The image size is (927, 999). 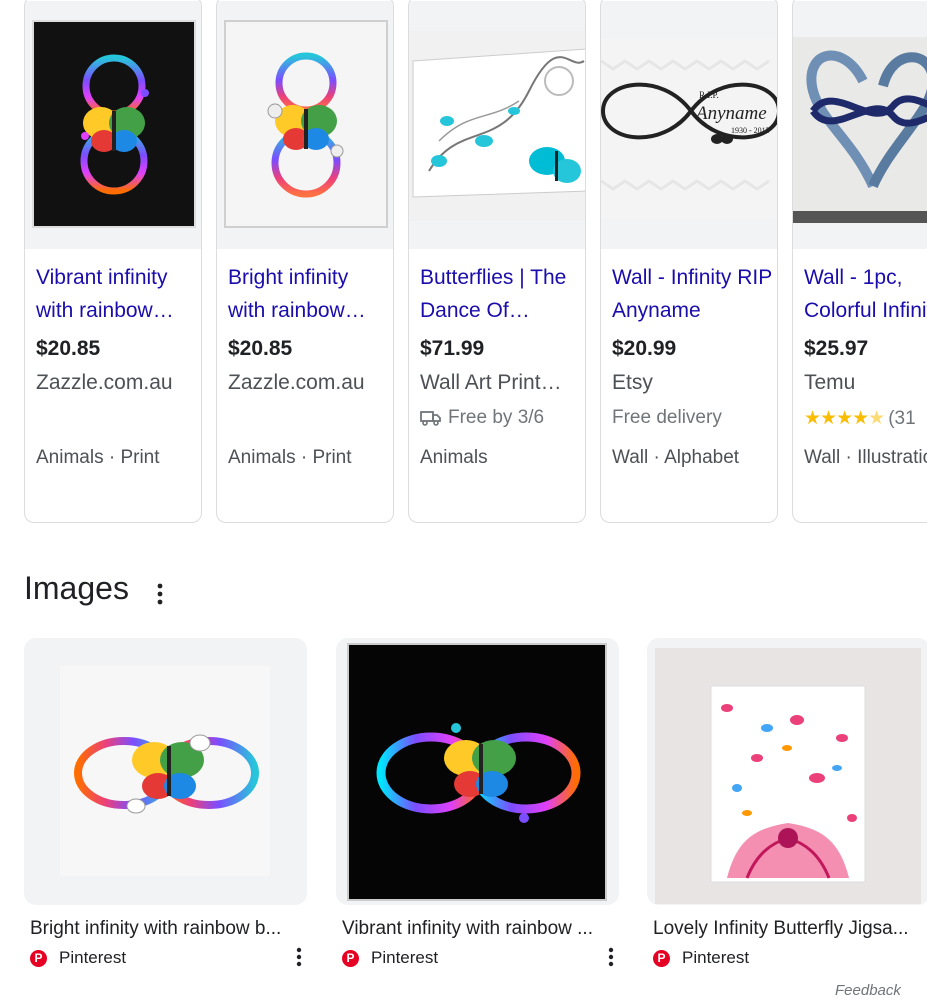 What do you see at coordinates (868, 990) in the screenshot?
I see `feedback-link: Feedback` at bounding box center [868, 990].